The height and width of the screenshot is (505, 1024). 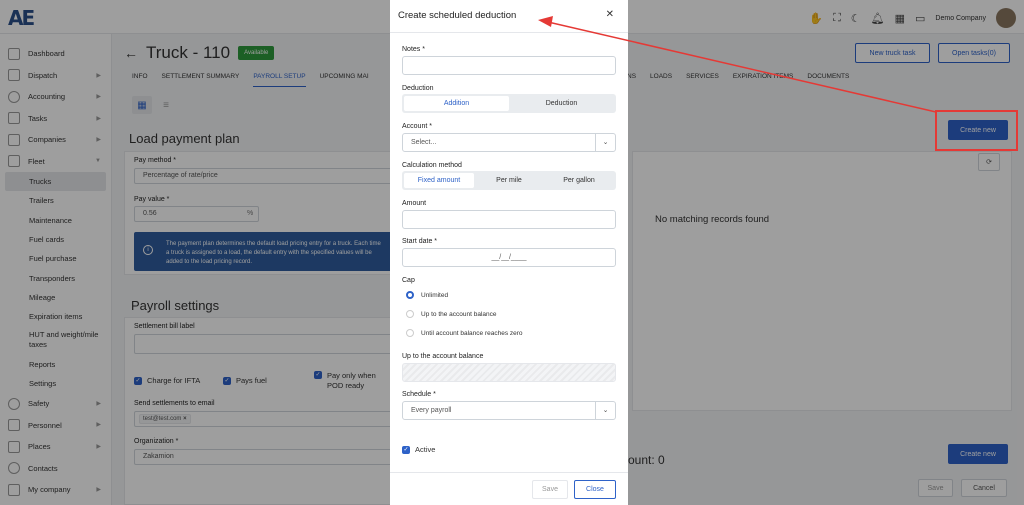 I want to click on modal-close-button: Close, so click(x=595, y=489).